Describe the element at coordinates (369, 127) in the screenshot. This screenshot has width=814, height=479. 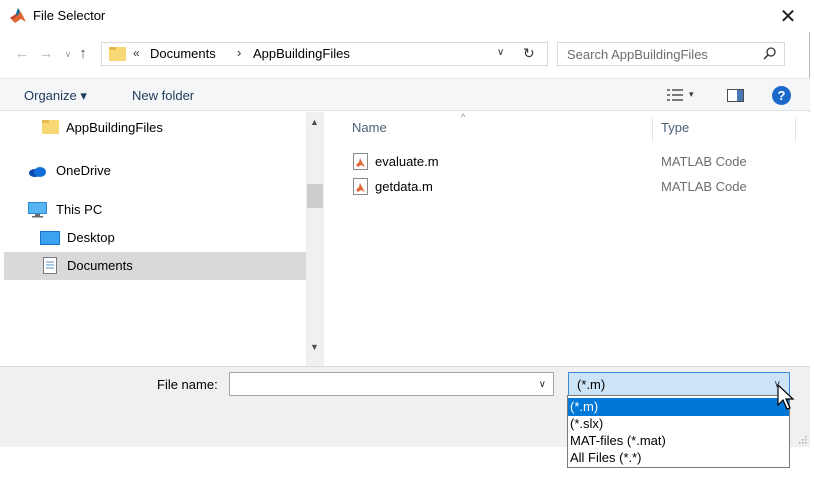
I see `column-header-name: Name` at that location.